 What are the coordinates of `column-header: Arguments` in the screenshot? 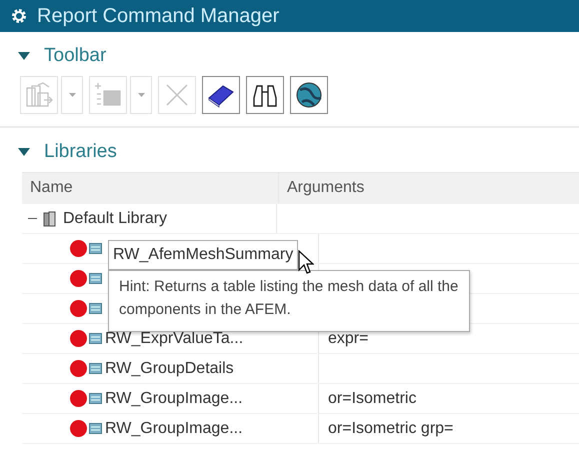 It's located at (429, 188).